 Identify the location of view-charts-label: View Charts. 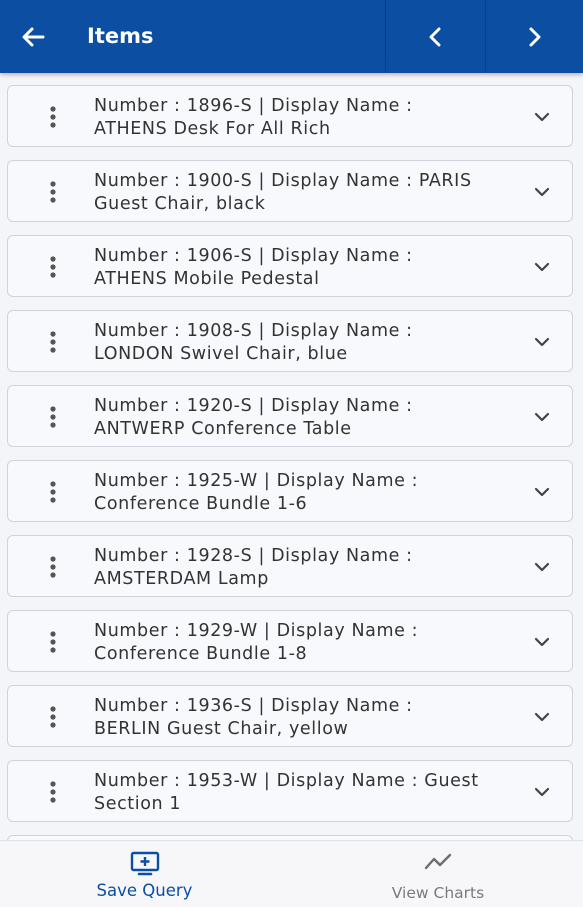
(438, 893).